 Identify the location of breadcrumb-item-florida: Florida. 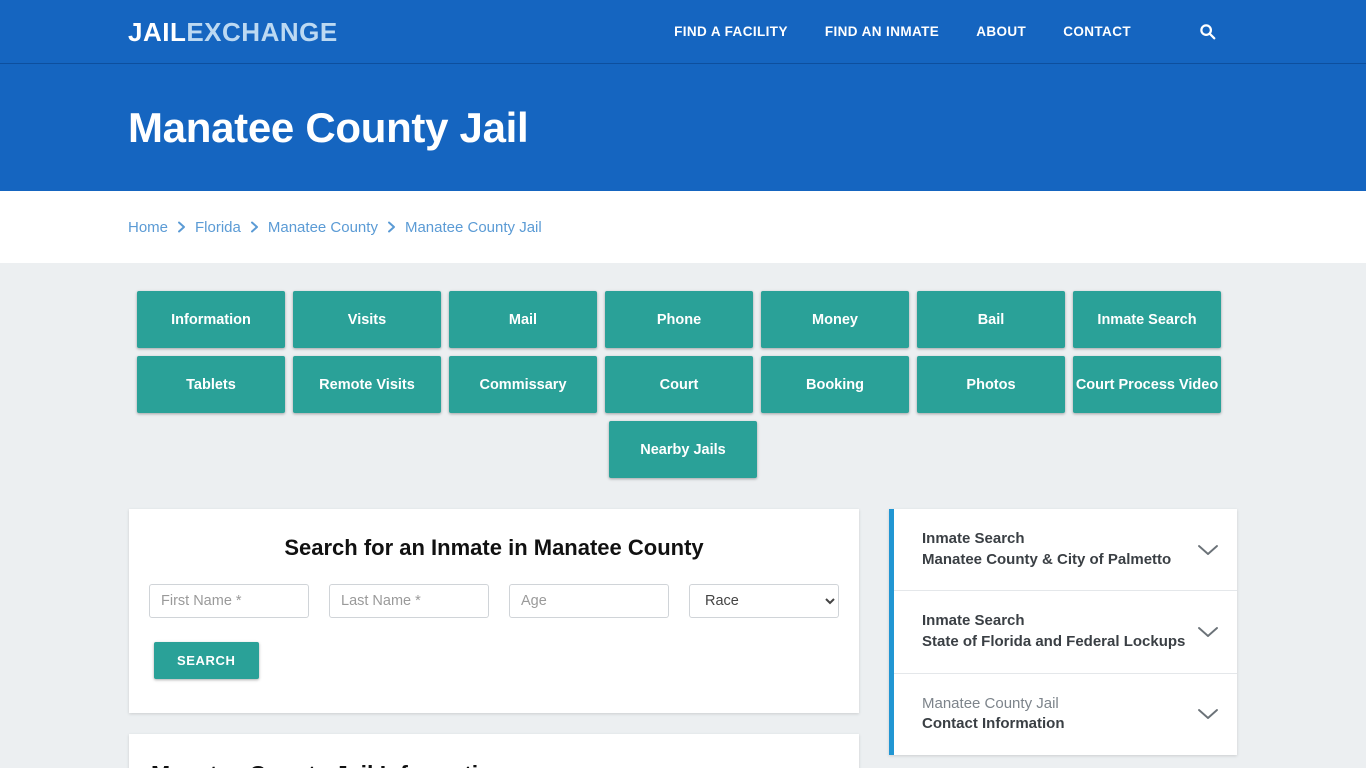
(218, 227).